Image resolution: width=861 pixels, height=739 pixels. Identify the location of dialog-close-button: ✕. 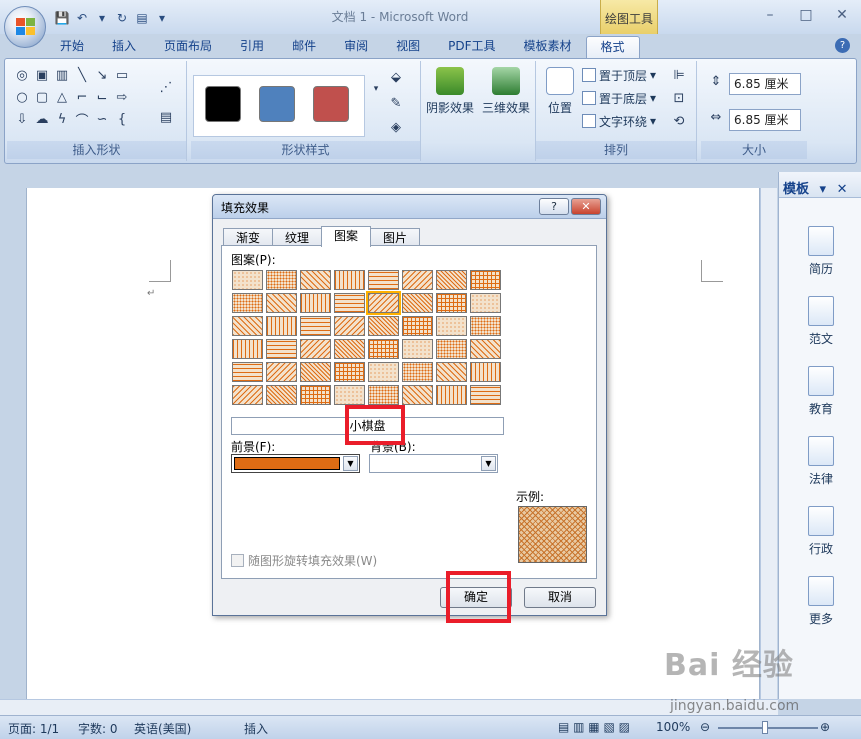
(586, 206).